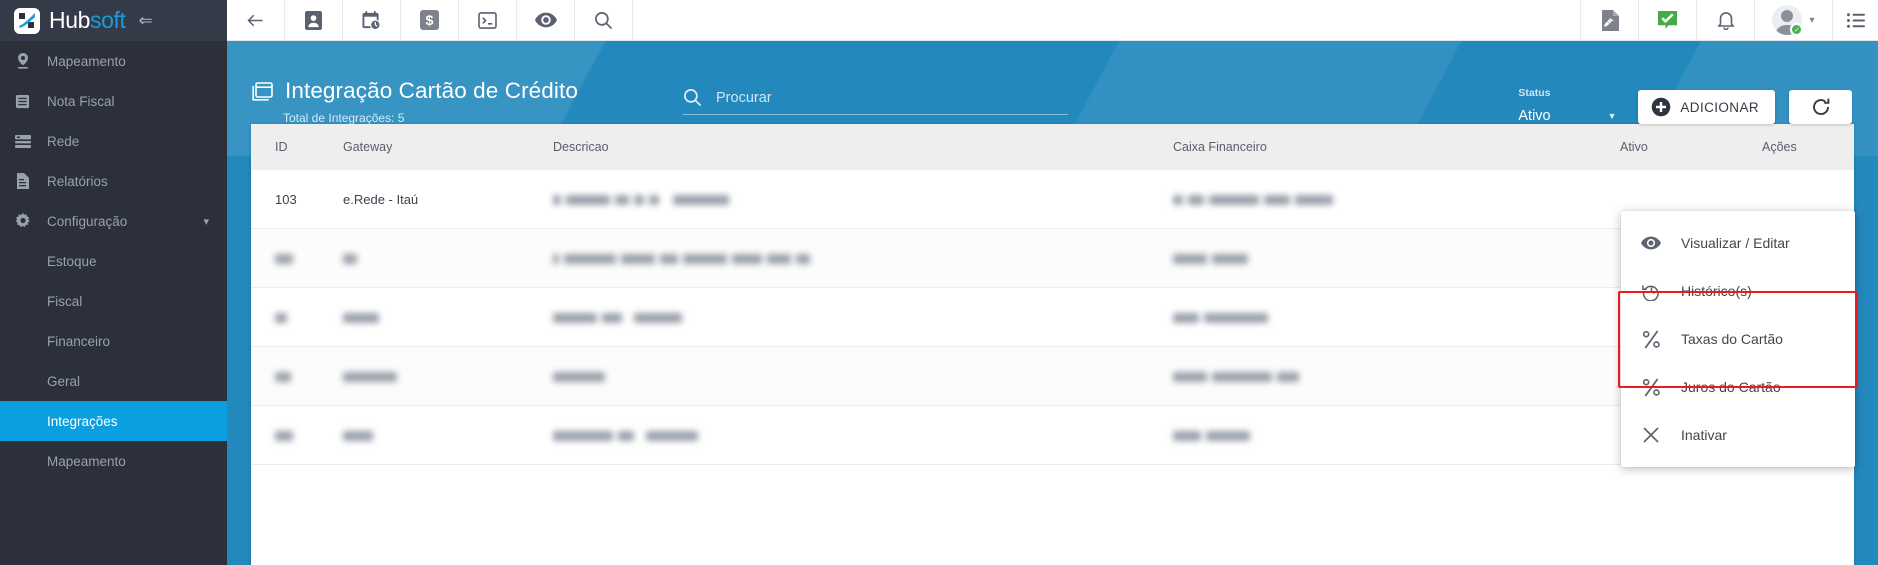 The image size is (1878, 565). What do you see at coordinates (1611, 116) in the screenshot?
I see `chevron-down-icon: ▼` at bounding box center [1611, 116].